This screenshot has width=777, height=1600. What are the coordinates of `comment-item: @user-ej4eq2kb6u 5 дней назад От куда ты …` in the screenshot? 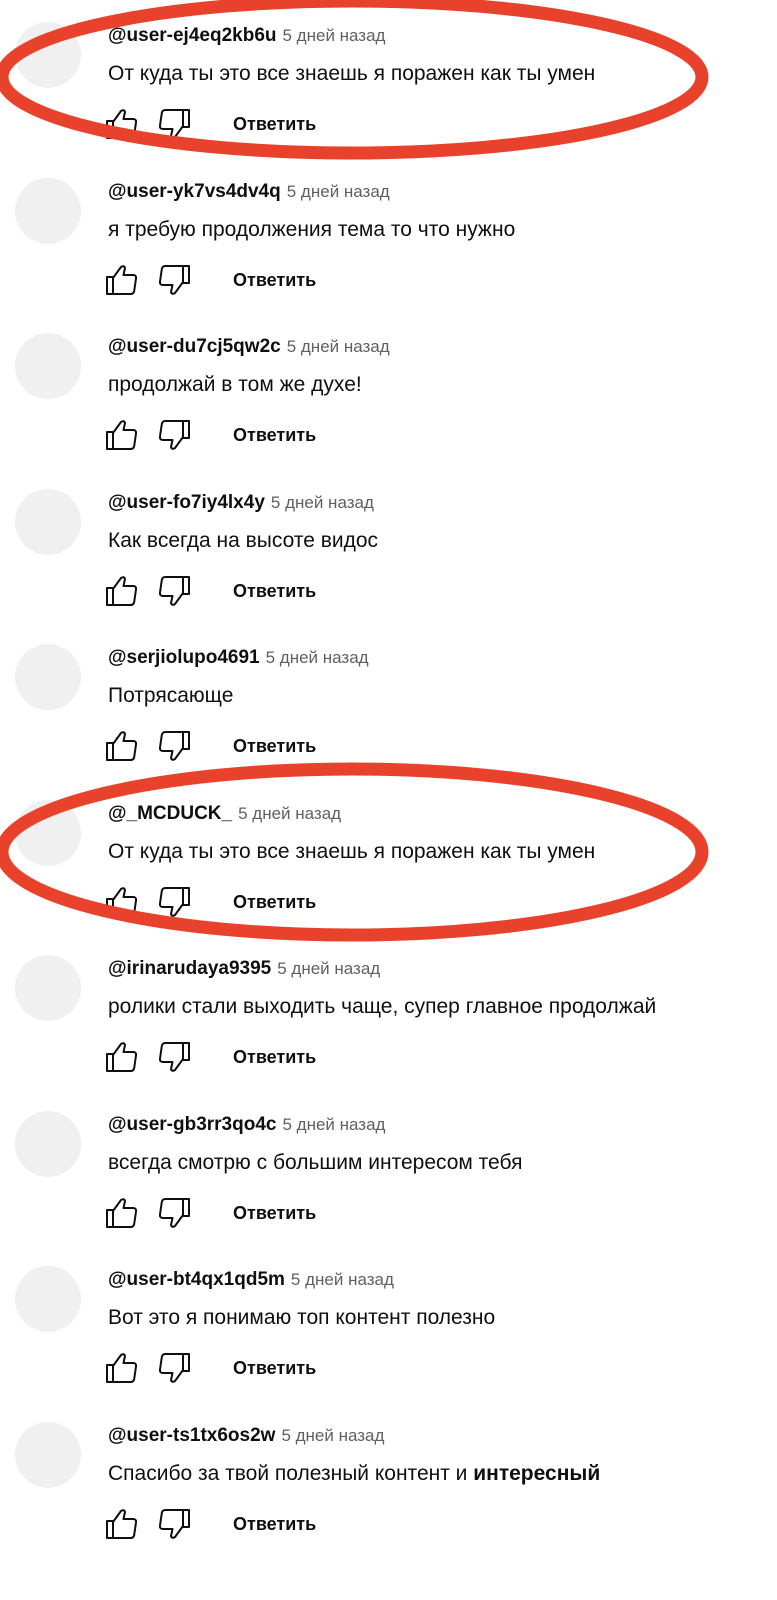 It's located at (388, 77).